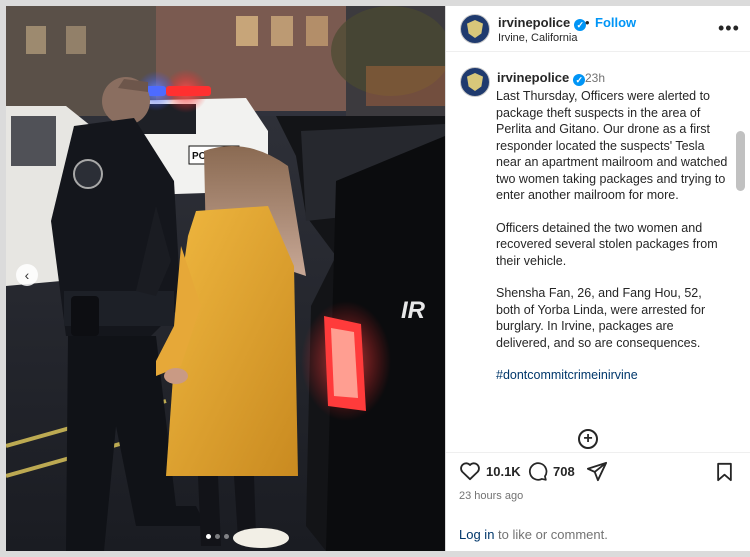 The height and width of the screenshot is (557, 750). What do you see at coordinates (27, 275) in the screenshot?
I see `carousel-prev-button: ‹` at bounding box center [27, 275].